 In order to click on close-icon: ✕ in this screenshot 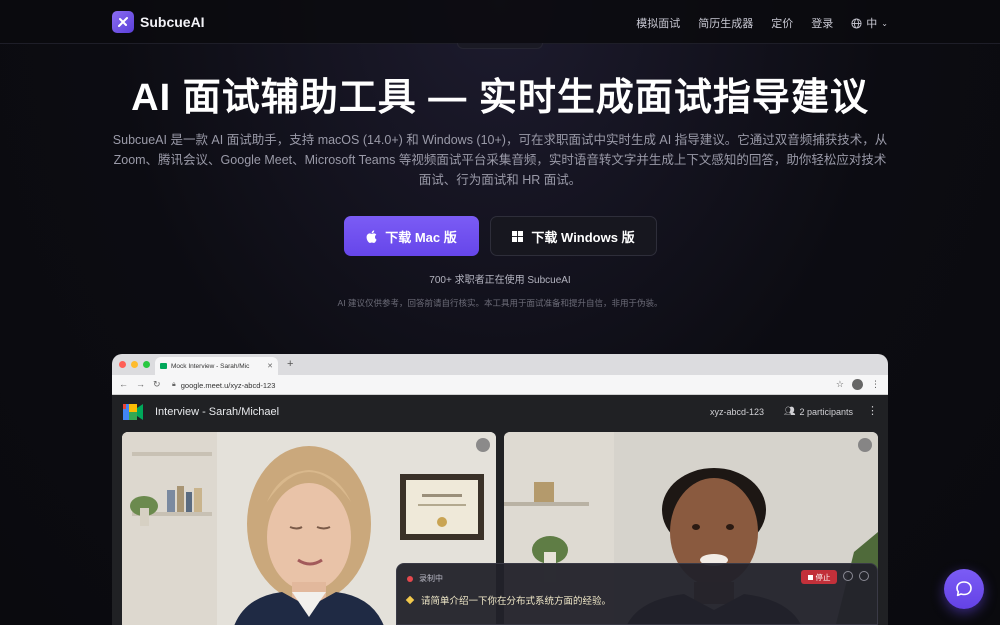, I will do `click(270, 366)`.